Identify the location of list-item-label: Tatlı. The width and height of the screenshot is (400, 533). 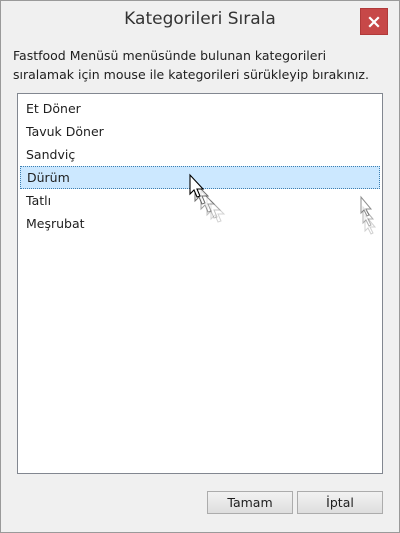
(39, 200).